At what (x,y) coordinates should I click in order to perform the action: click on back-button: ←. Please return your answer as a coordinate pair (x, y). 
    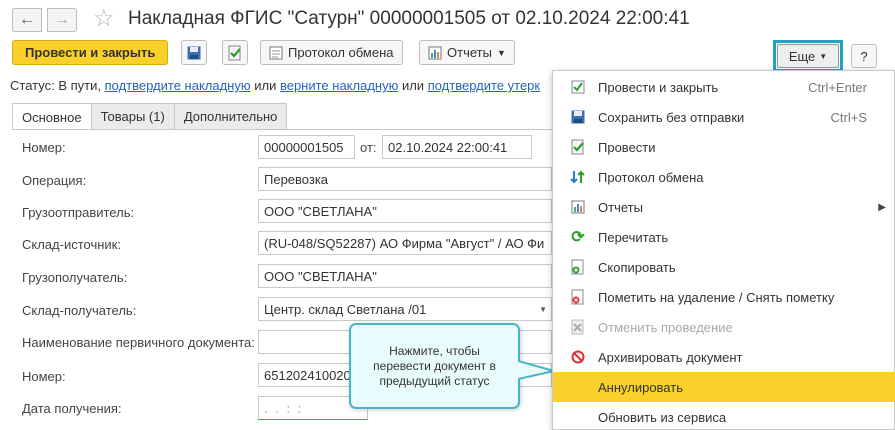
    Looking at the image, I should click on (27, 20).